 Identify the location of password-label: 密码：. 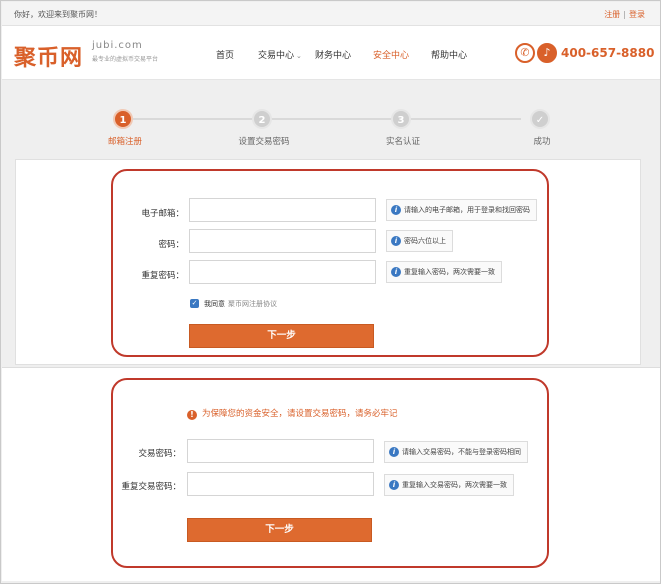
(171, 245).